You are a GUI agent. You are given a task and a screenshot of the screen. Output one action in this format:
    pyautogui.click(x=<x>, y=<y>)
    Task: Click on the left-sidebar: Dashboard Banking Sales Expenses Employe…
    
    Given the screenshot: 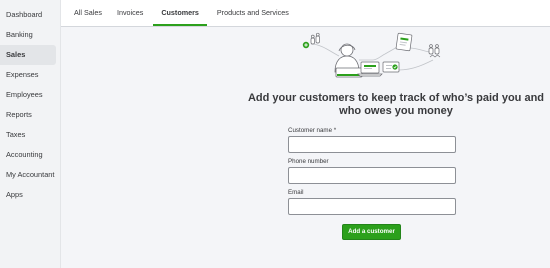 What is the action you would take?
    pyautogui.click(x=30, y=134)
    